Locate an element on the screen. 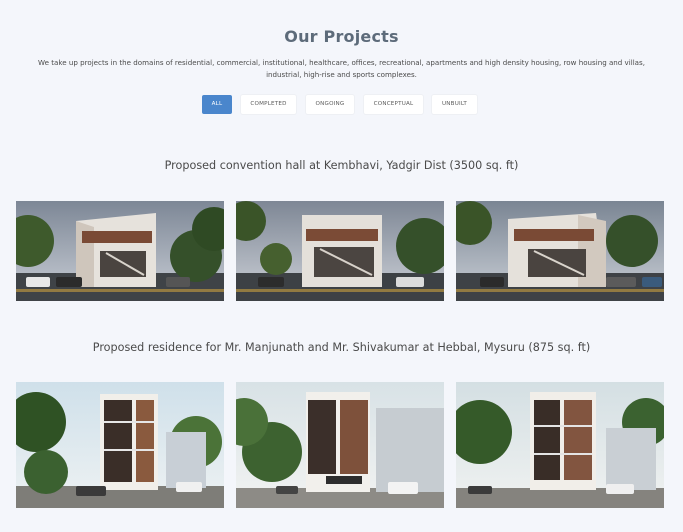 Image resolution: width=683 pixels, height=532 pixels. filter-unbuilt-button: UNBUILT is located at coordinates (454, 104).